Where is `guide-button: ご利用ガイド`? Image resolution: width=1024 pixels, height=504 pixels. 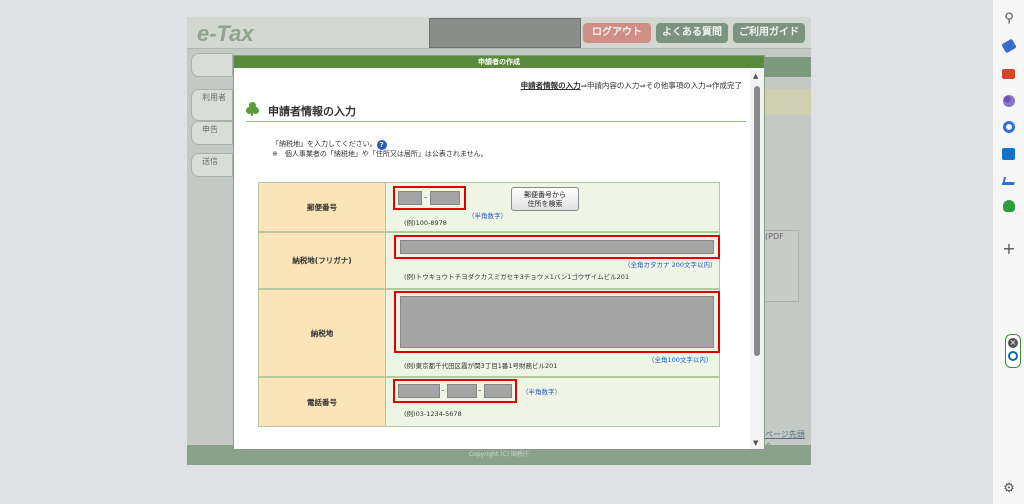
guide-button: ご利用ガイド is located at coordinates (769, 33).